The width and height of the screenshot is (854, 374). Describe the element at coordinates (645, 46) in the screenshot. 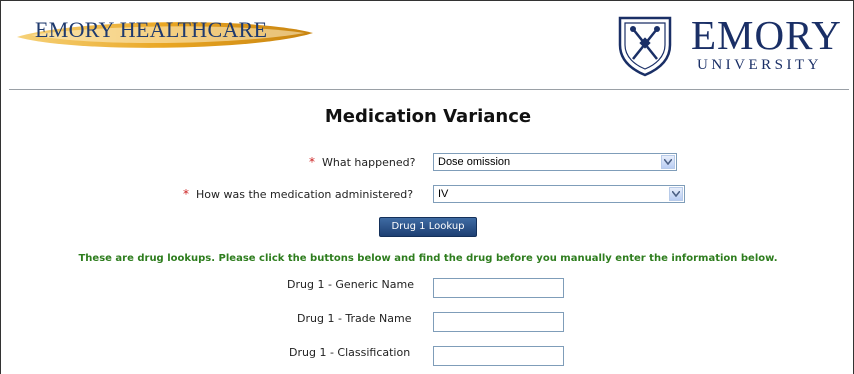

I see `emory-shield-icon` at that location.